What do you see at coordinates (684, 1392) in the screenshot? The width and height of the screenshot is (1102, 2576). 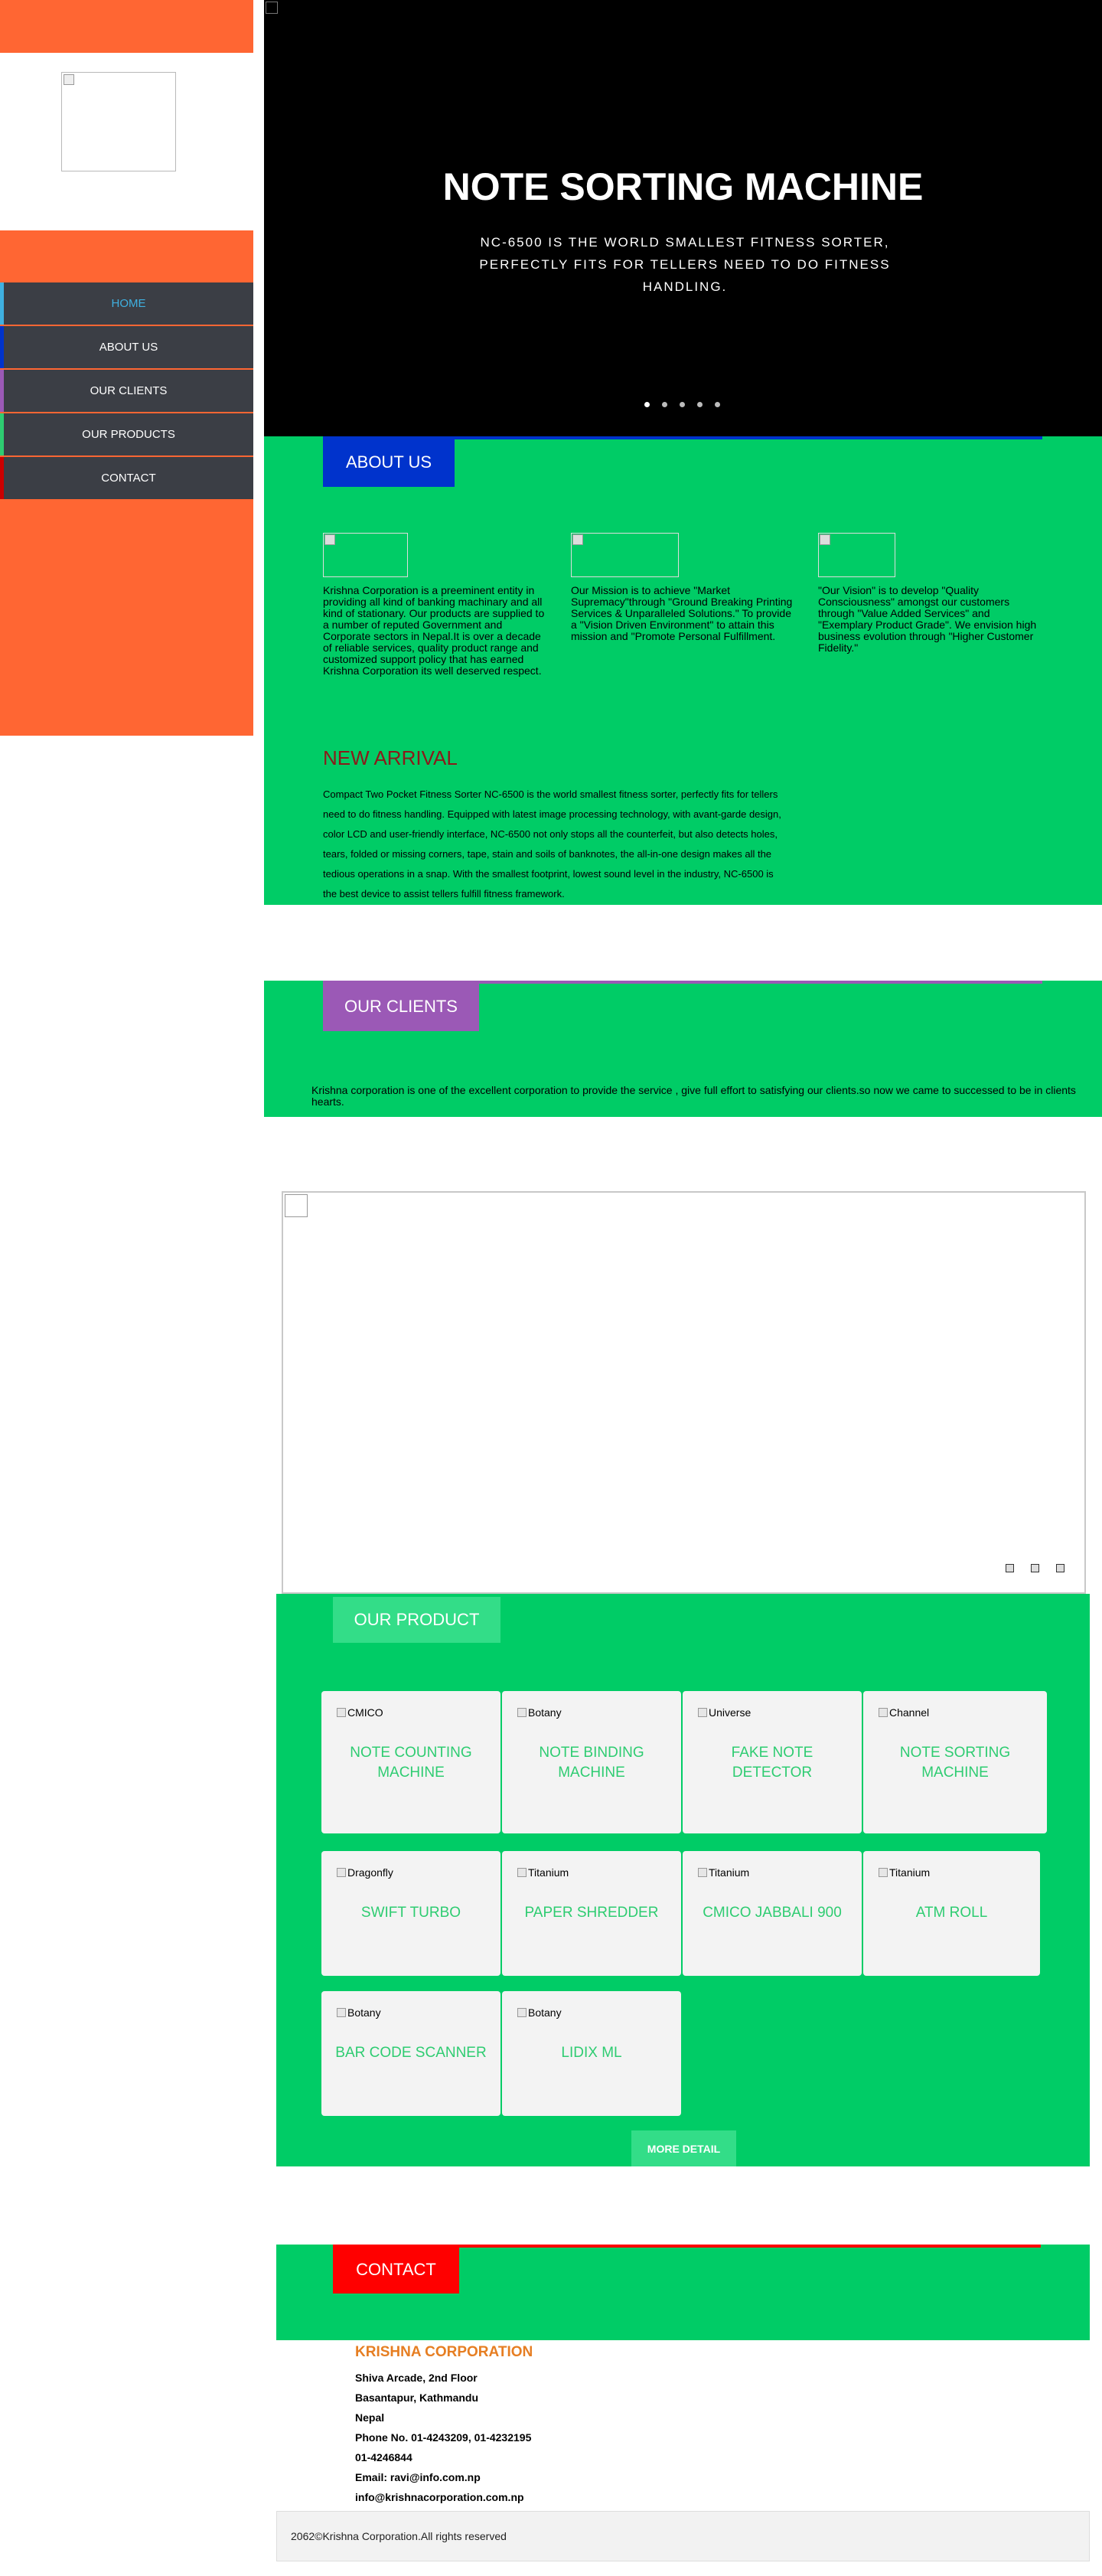 I see `product-image-slider` at bounding box center [684, 1392].